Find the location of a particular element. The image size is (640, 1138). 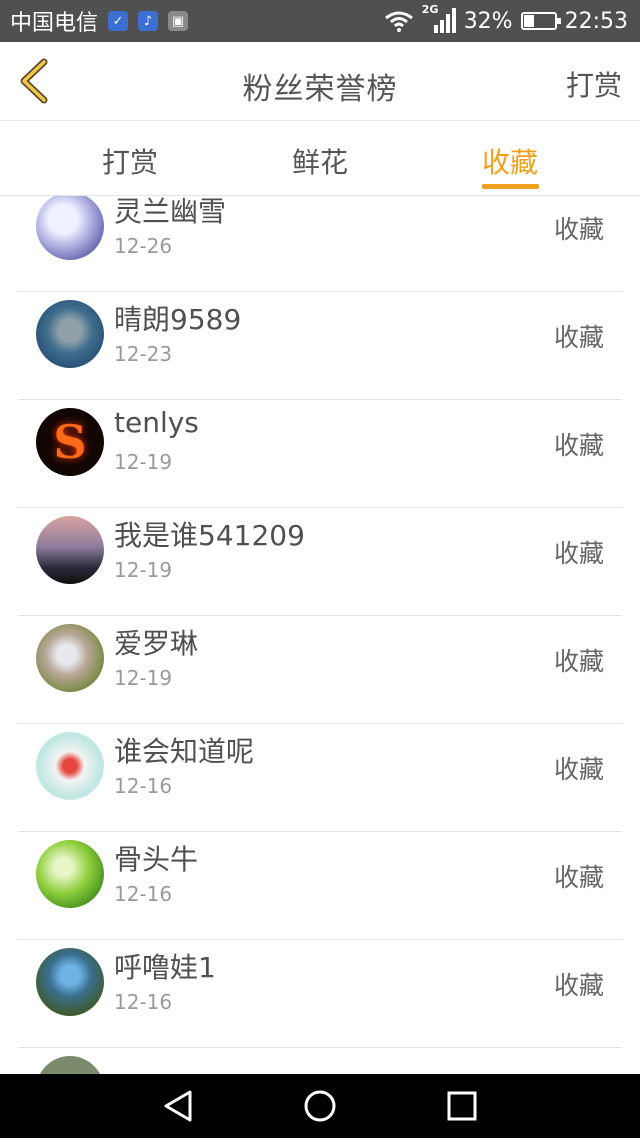

battery-percent: 32% is located at coordinates (488, 21).